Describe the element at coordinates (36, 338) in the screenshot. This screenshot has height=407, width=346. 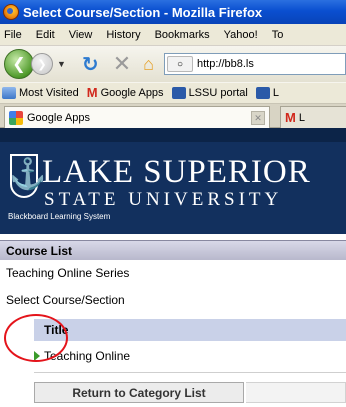
I see `annotation-circle` at that location.